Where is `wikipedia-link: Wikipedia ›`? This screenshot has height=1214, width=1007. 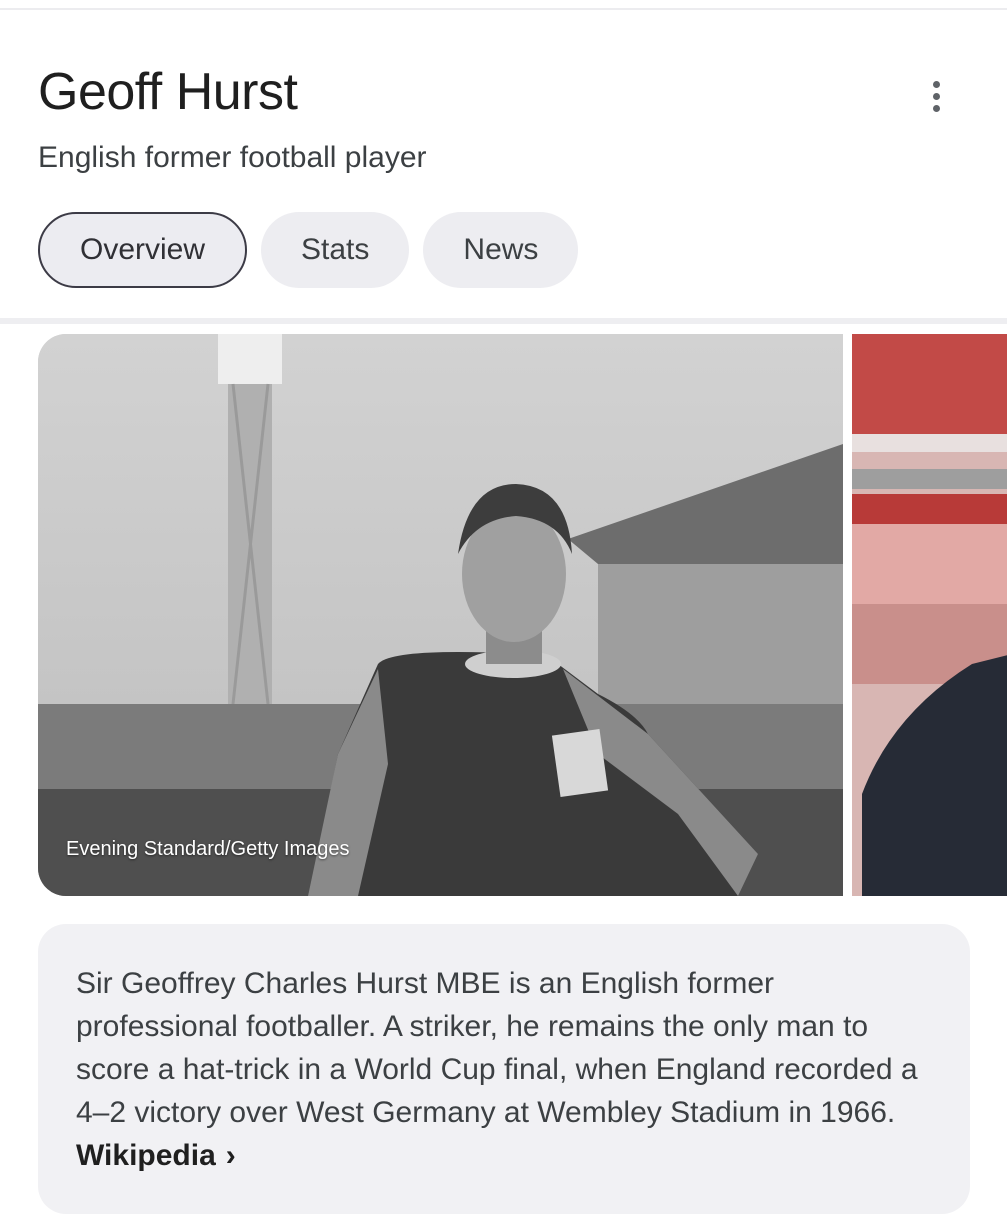 wikipedia-link: Wikipedia › is located at coordinates (156, 1155).